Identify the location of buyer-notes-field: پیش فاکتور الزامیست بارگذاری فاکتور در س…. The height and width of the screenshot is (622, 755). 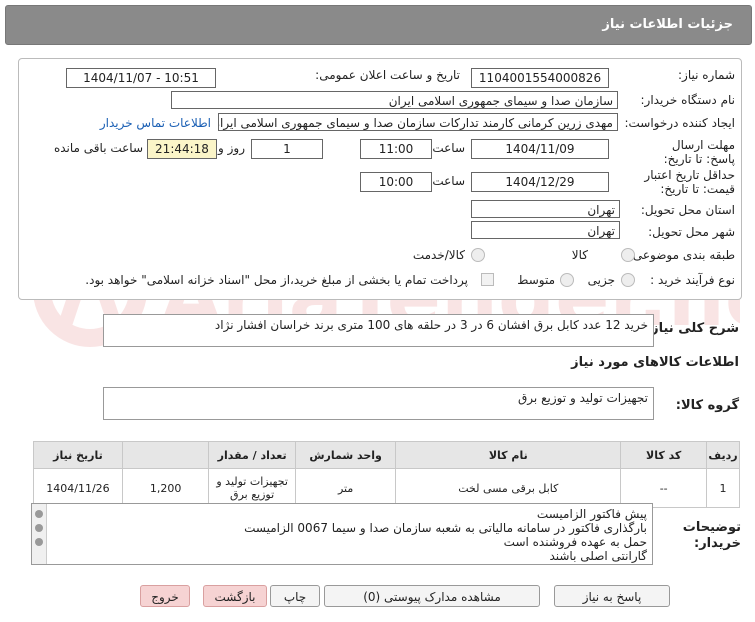
(342, 534).